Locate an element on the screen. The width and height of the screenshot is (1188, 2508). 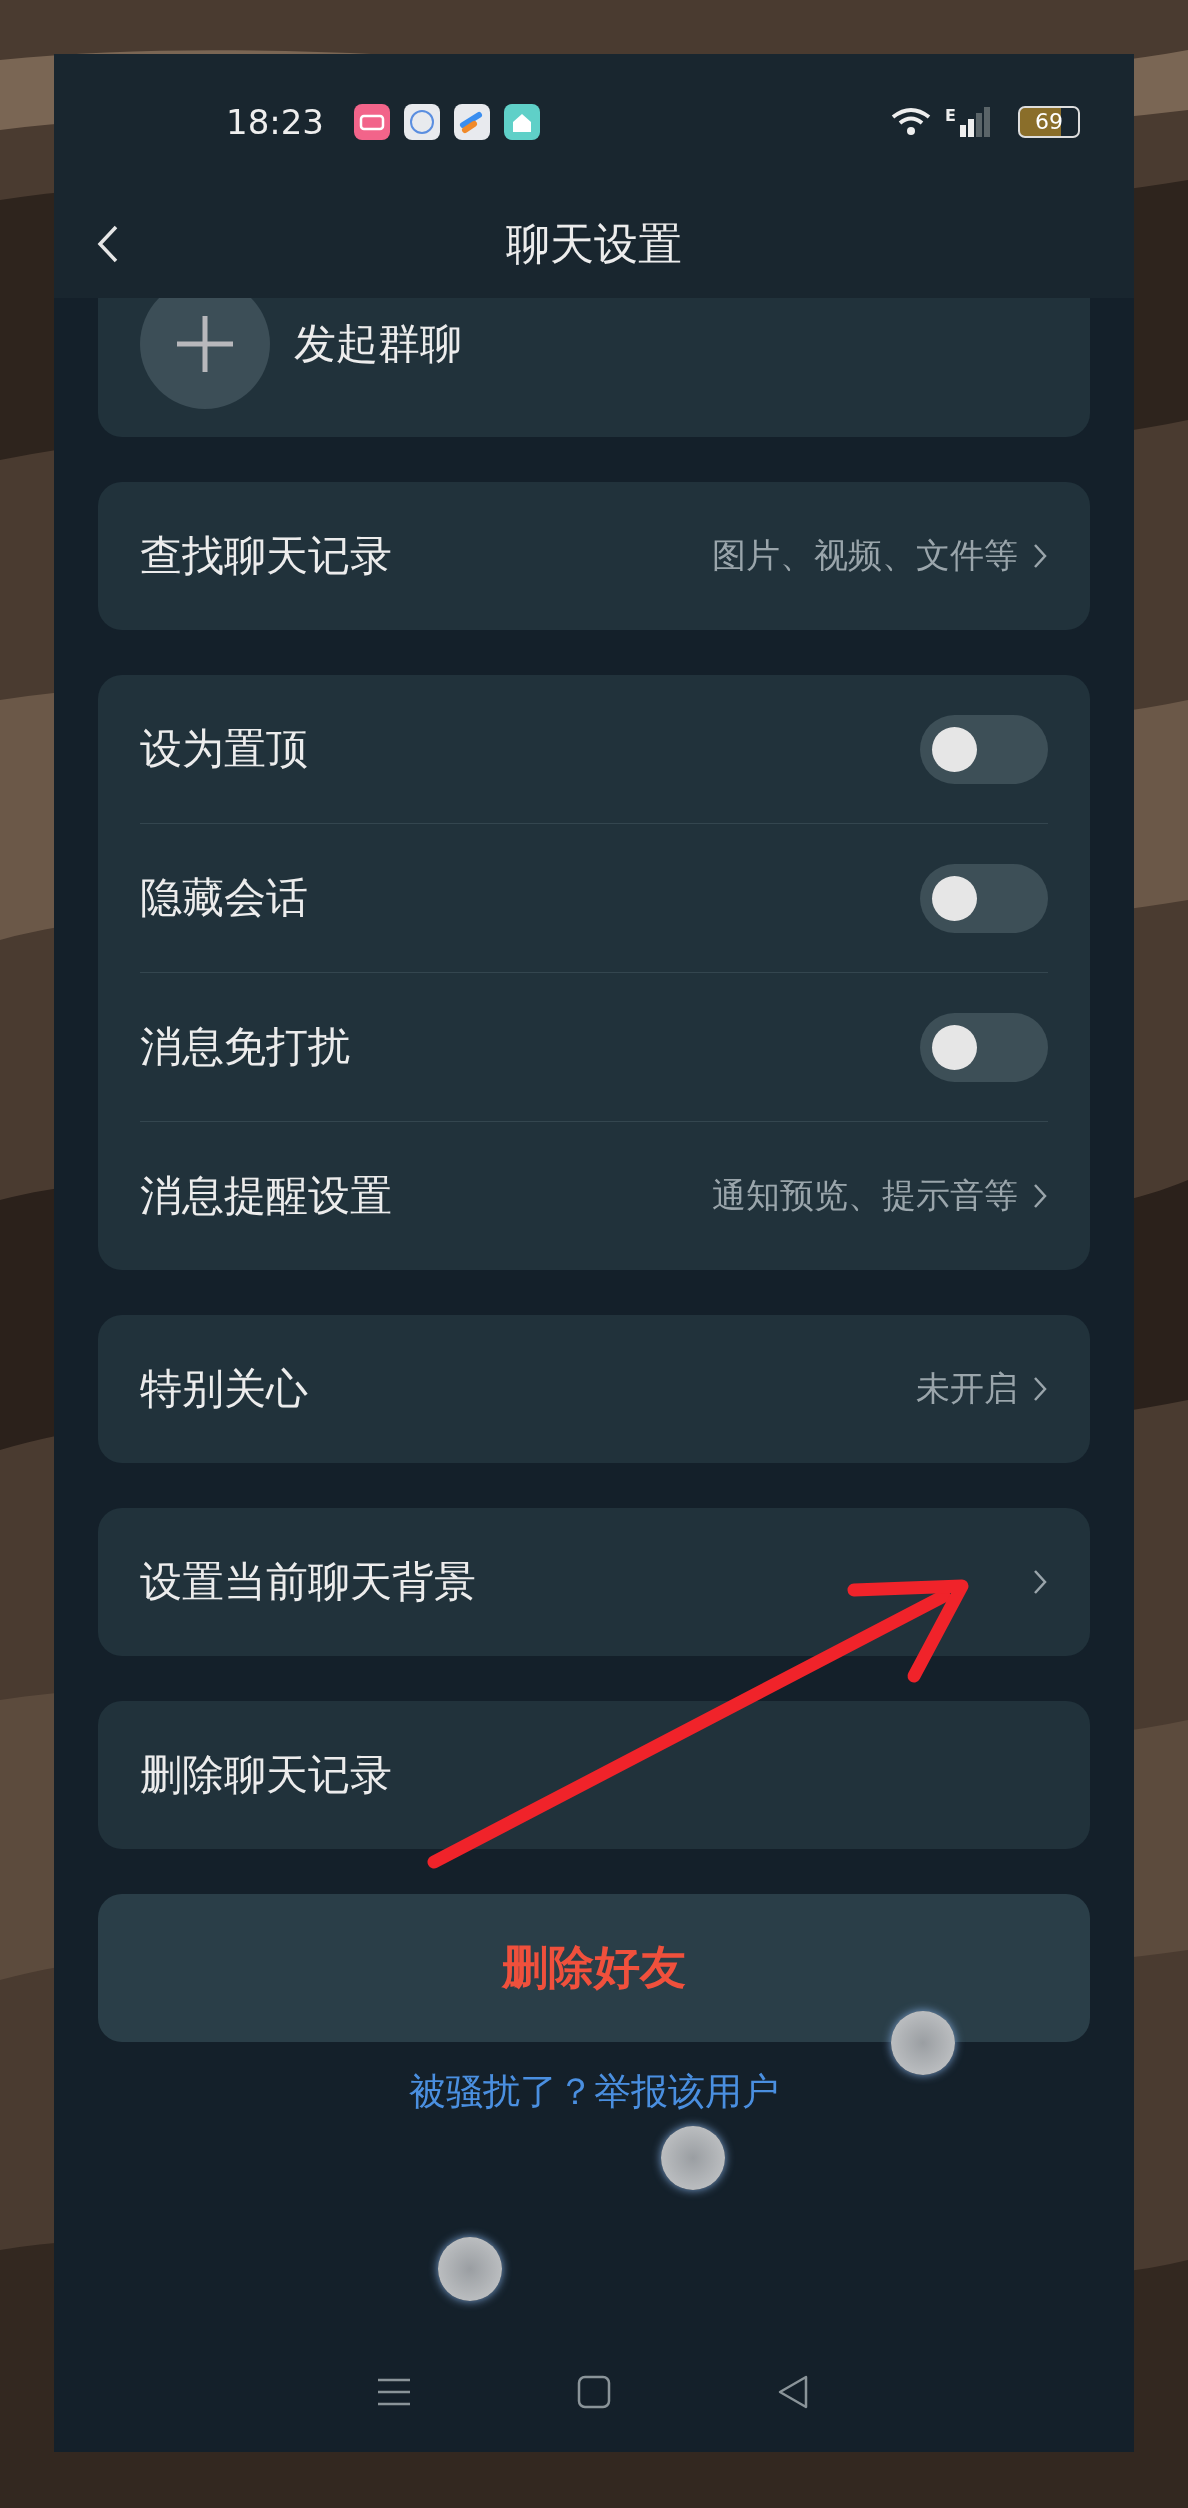
signal-icon is located at coordinates (975, 122).